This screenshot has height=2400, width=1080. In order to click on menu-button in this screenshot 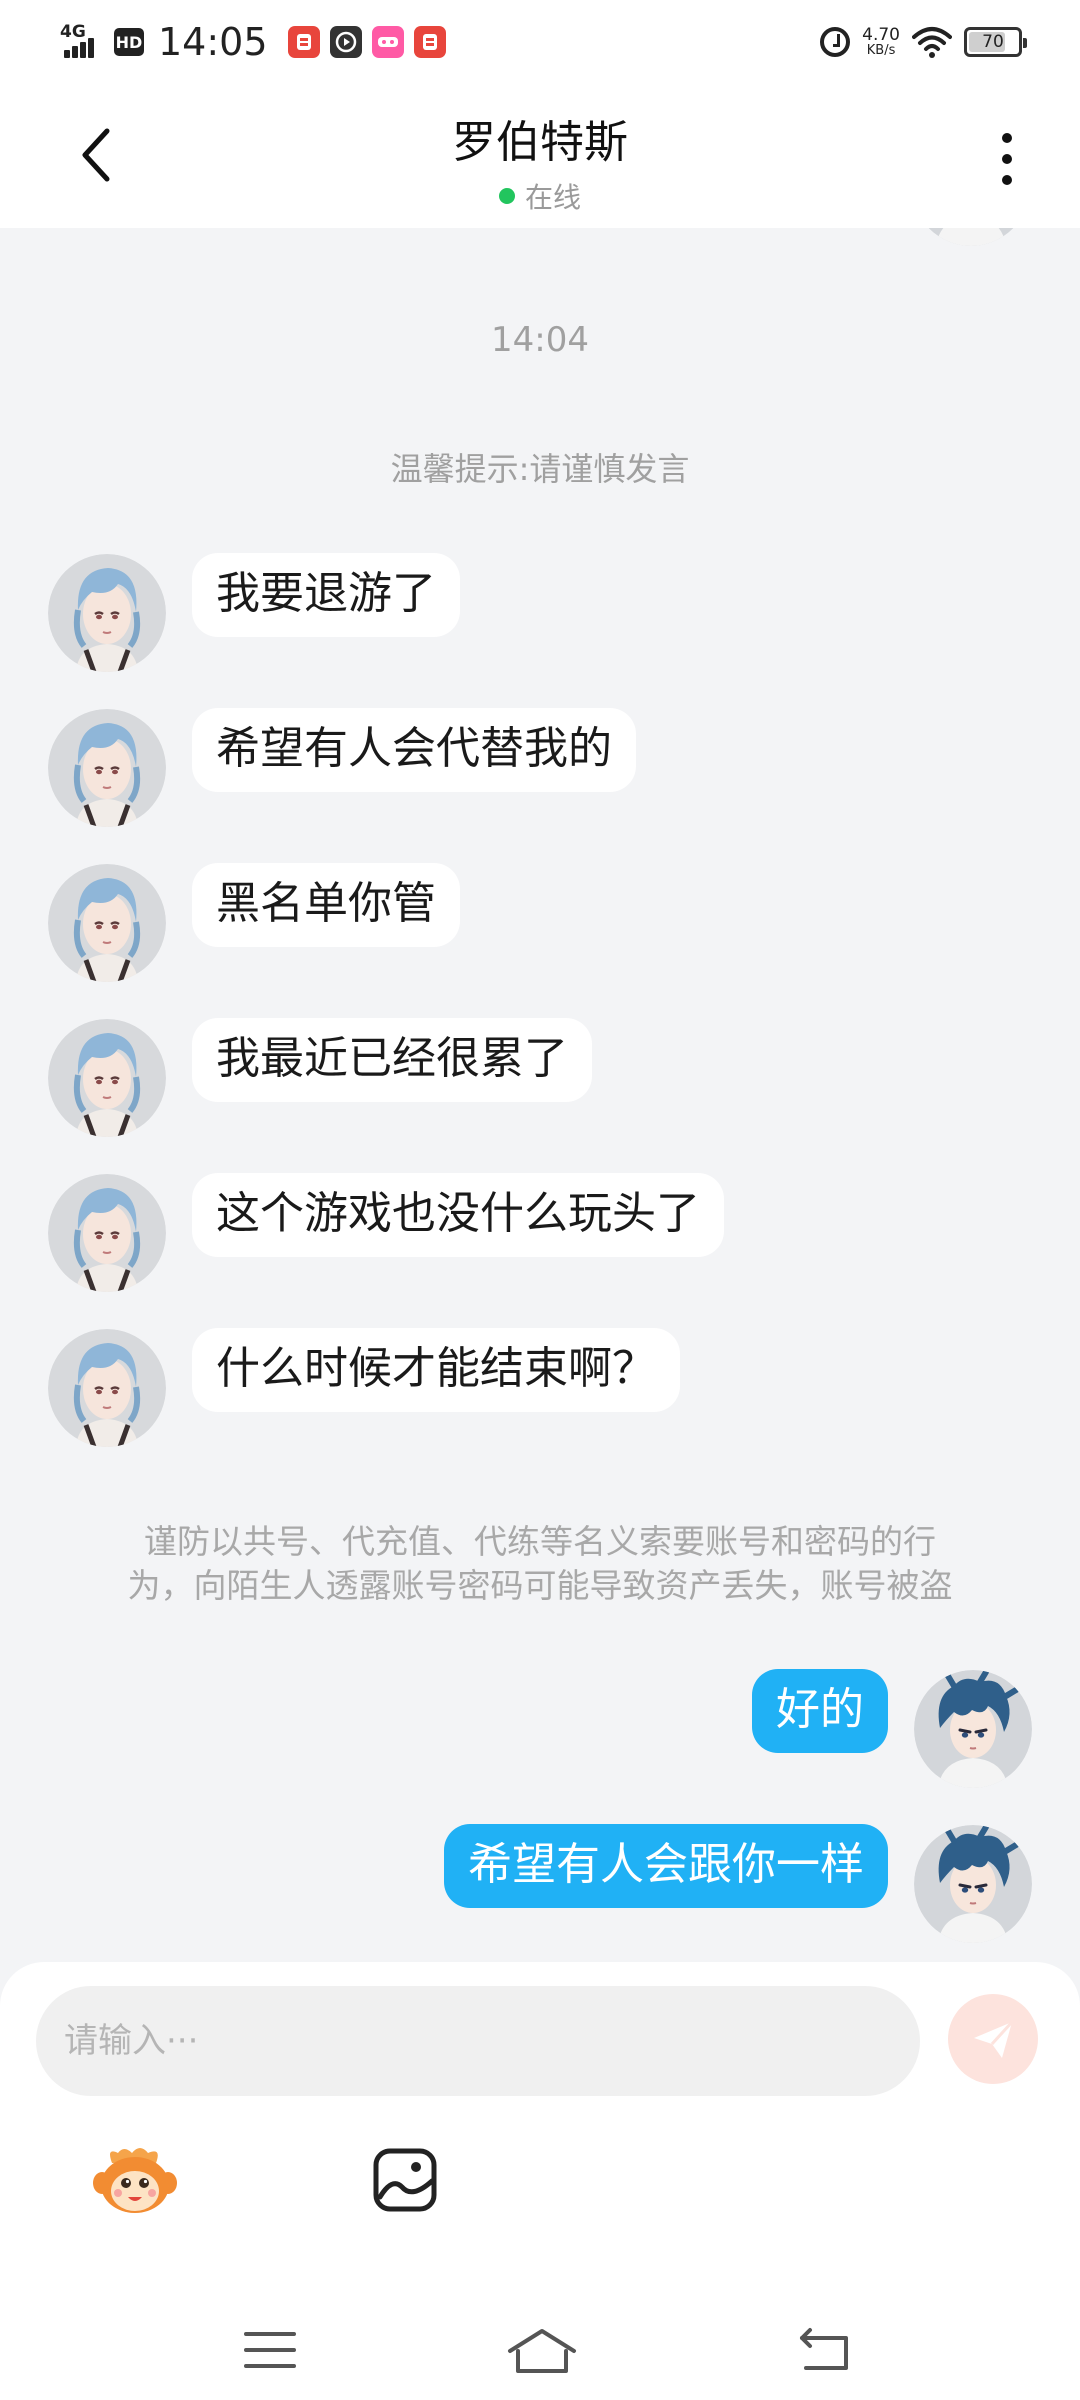, I will do `click(270, 2350)`.